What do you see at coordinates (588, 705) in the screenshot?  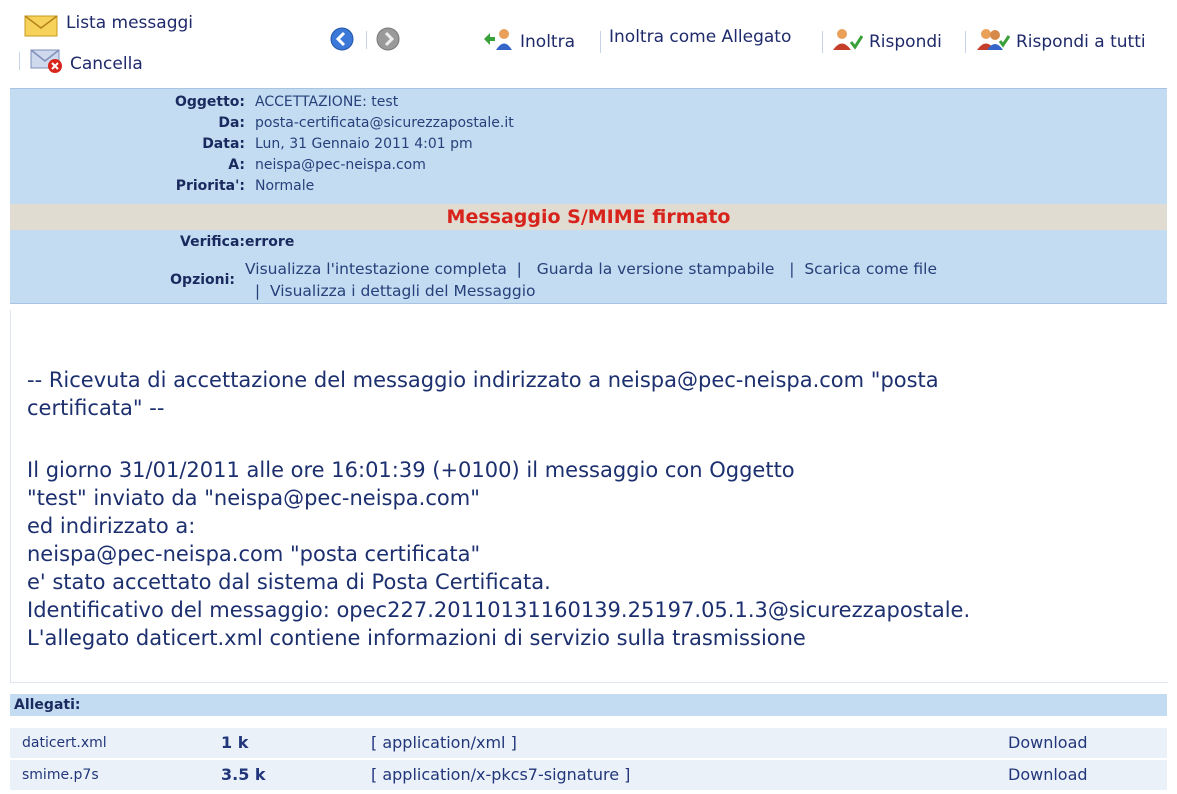 I see `attachments-header: Allegati:` at bounding box center [588, 705].